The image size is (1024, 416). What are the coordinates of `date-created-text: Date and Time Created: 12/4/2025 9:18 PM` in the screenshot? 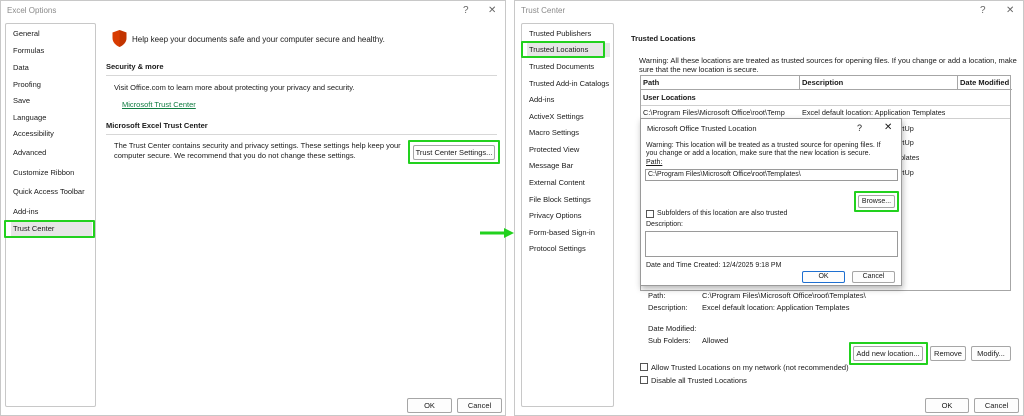 It's located at (714, 265).